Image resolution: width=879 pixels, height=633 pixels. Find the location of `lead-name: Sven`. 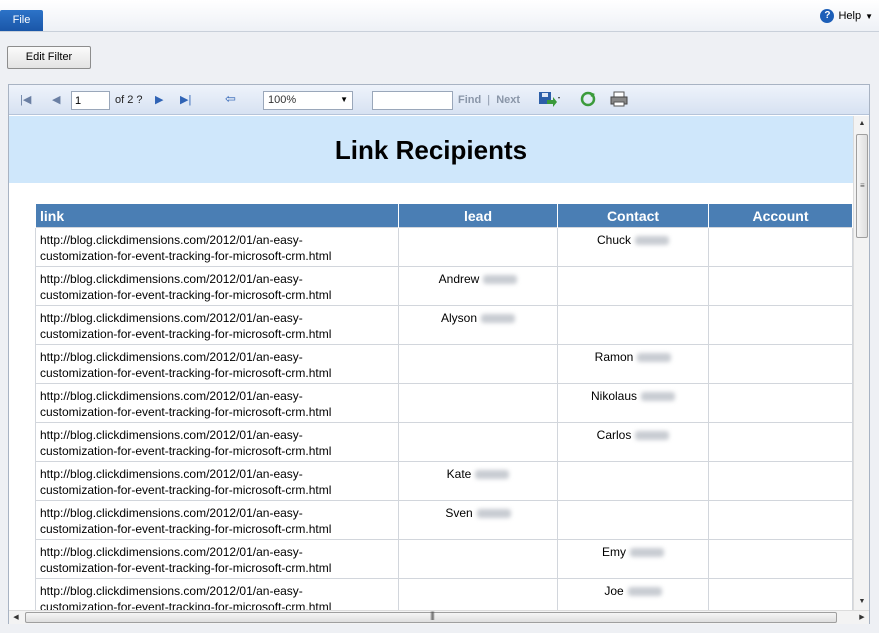

lead-name: Sven is located at coordinates (459, 513).